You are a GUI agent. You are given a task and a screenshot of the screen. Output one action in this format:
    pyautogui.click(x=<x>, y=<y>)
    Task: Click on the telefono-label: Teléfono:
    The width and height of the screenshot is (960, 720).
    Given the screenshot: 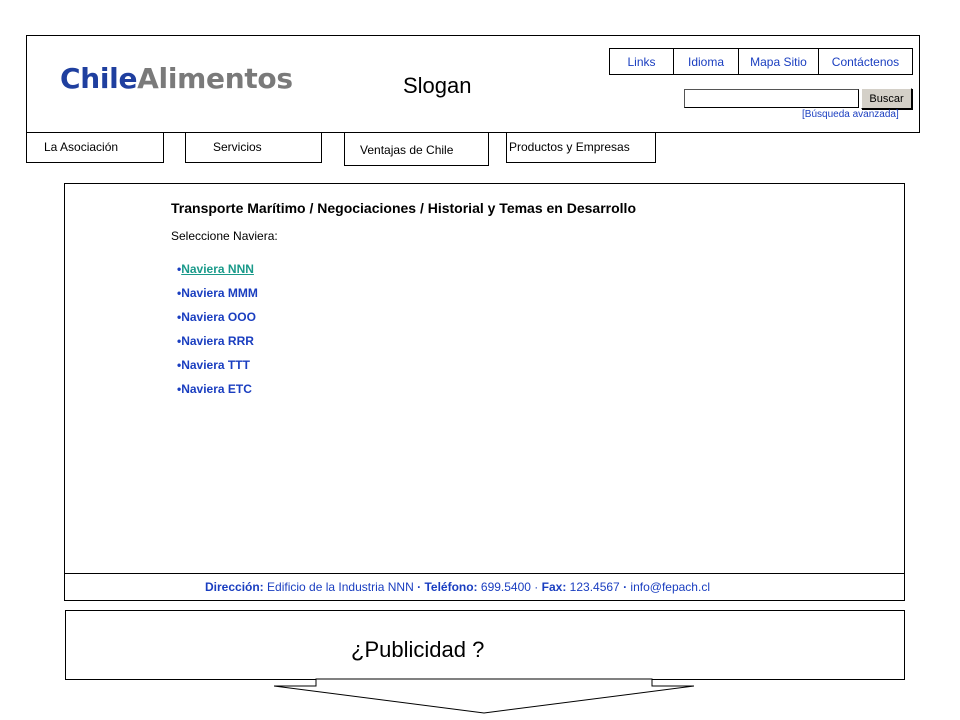 What is the action you would take?
    pyautogui.click(x=451, y=587)
    